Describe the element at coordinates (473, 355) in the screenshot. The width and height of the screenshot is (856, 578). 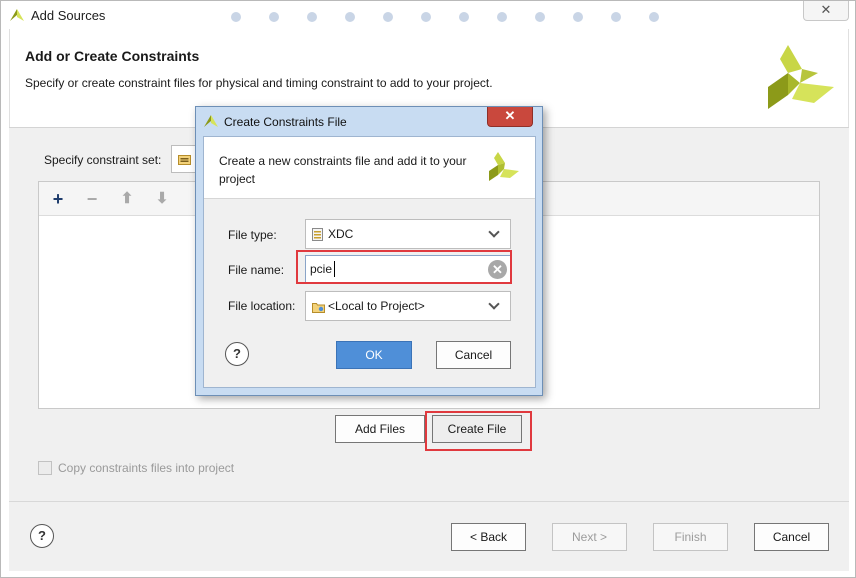
I see `dialog-cancel-button: Cancel` at that location.